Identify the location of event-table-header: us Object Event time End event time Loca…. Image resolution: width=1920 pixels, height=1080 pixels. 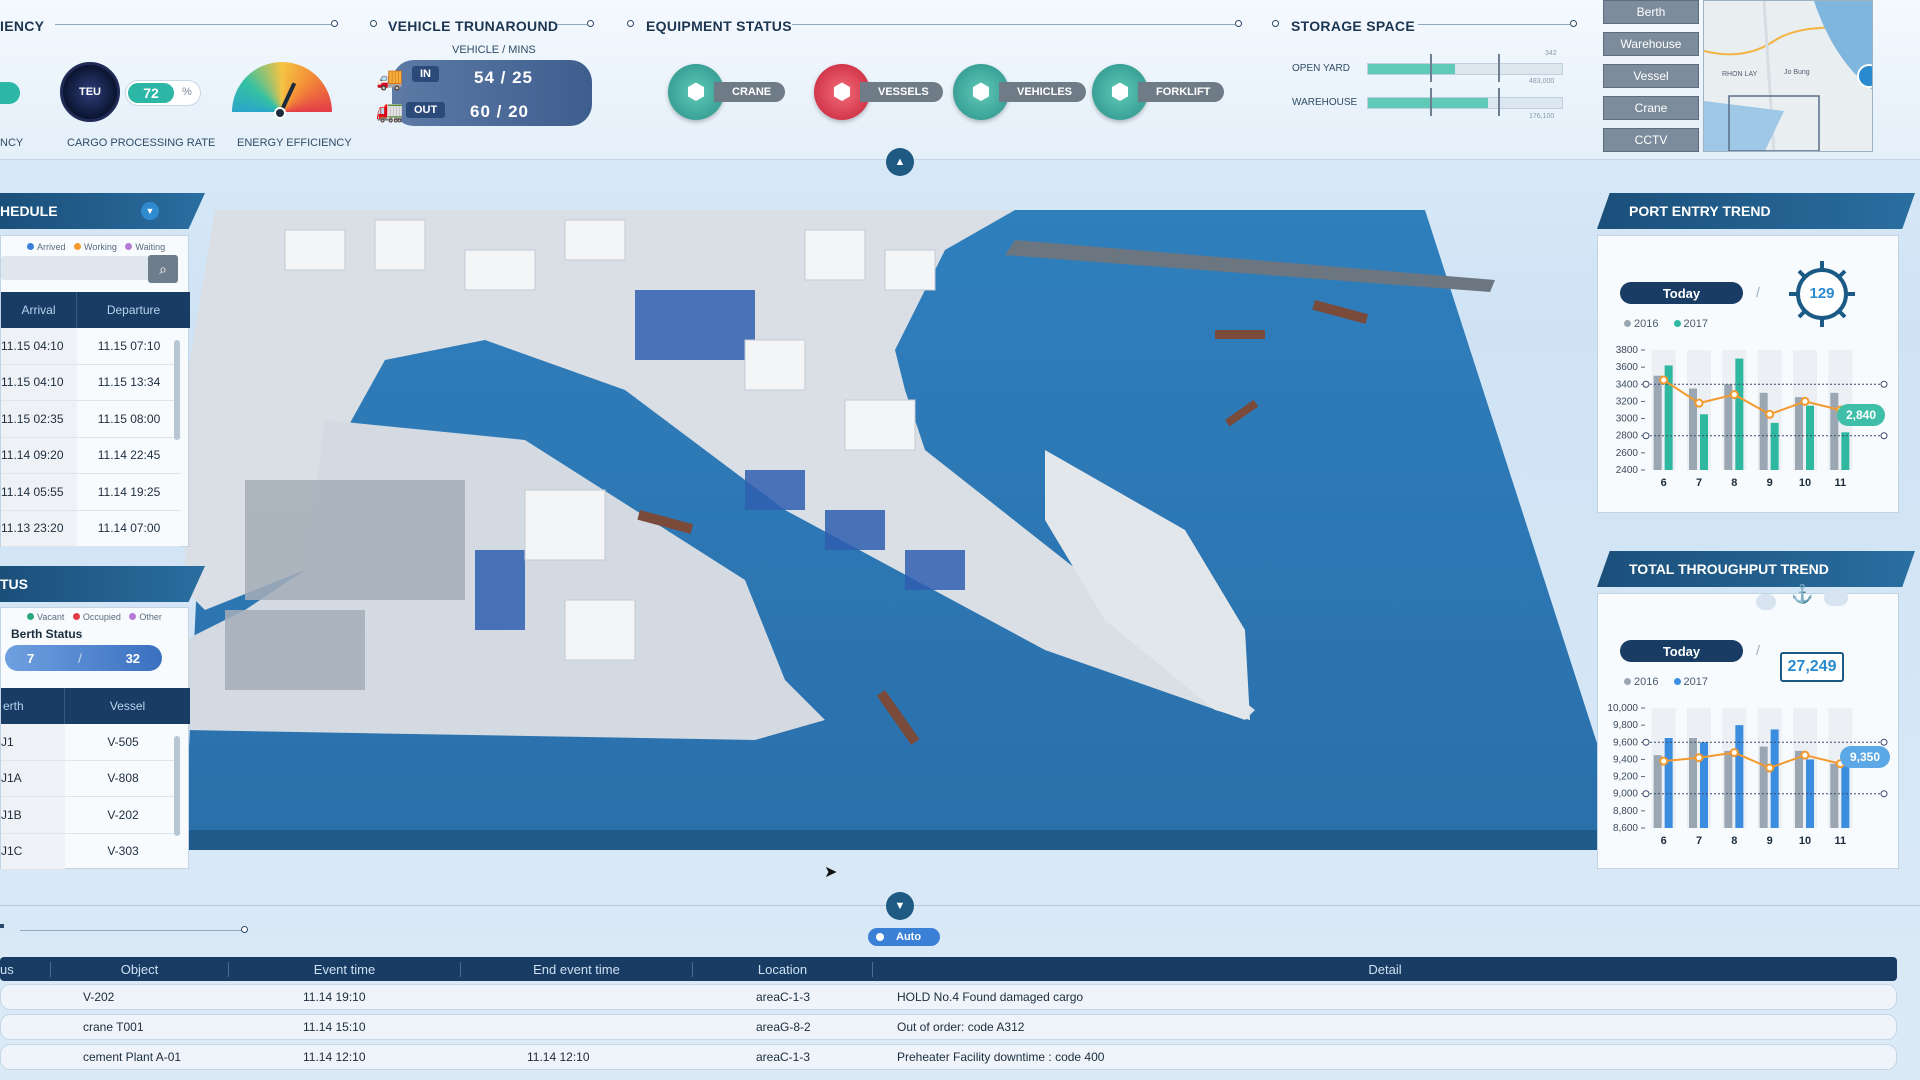
(948, 969).